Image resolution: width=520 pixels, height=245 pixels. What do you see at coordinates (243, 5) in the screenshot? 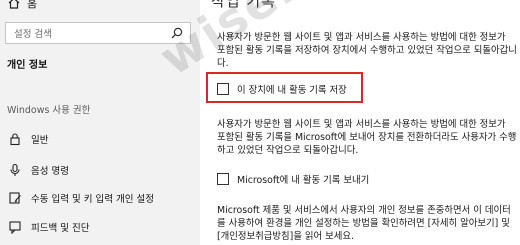
I see `page-title: 작업 기록` at bounding box center [243, 5].